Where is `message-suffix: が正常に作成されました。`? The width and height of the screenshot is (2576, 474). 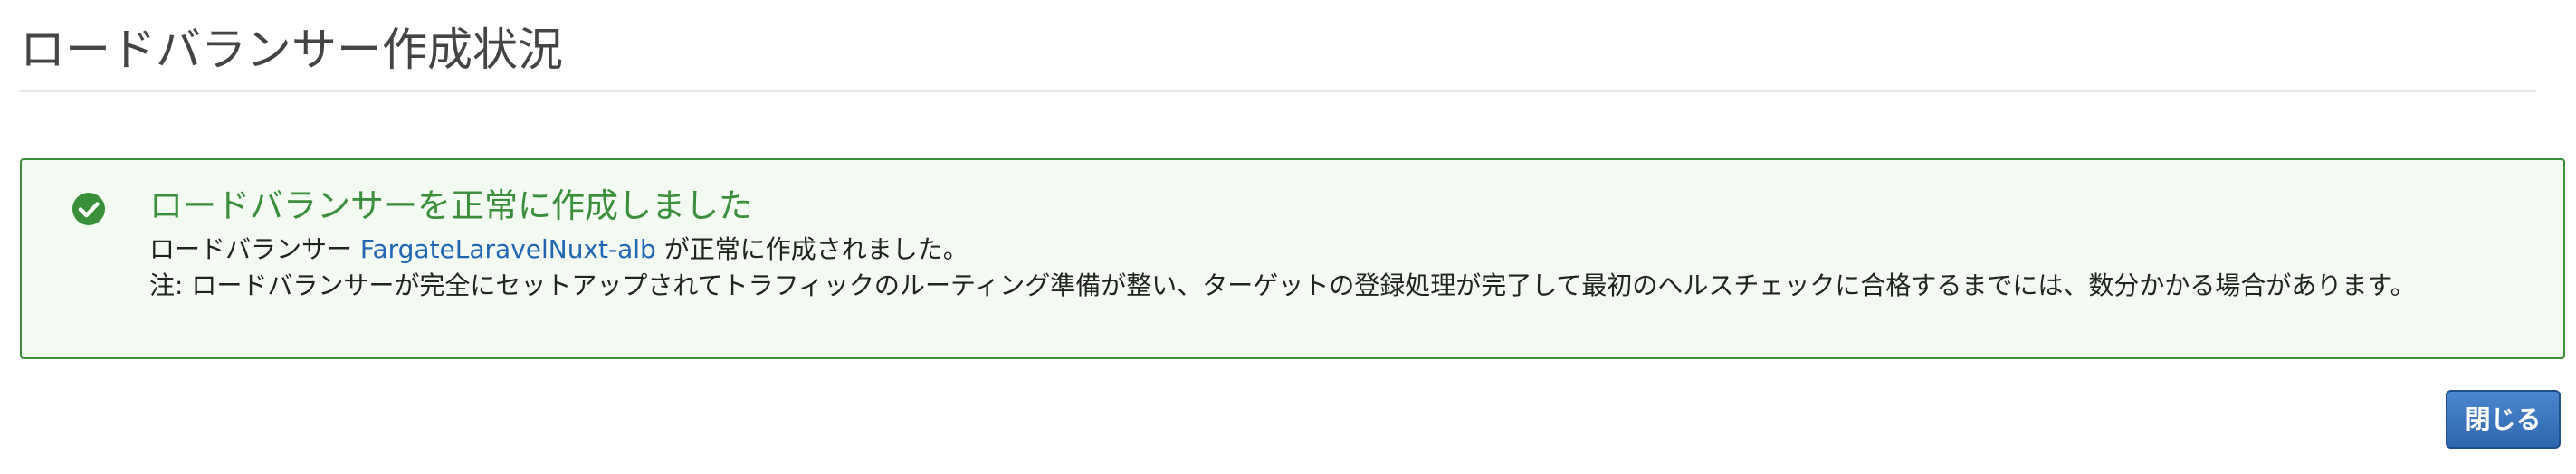
message-suffix: が正常に作成されました。 is located at coordinates (816, 249).